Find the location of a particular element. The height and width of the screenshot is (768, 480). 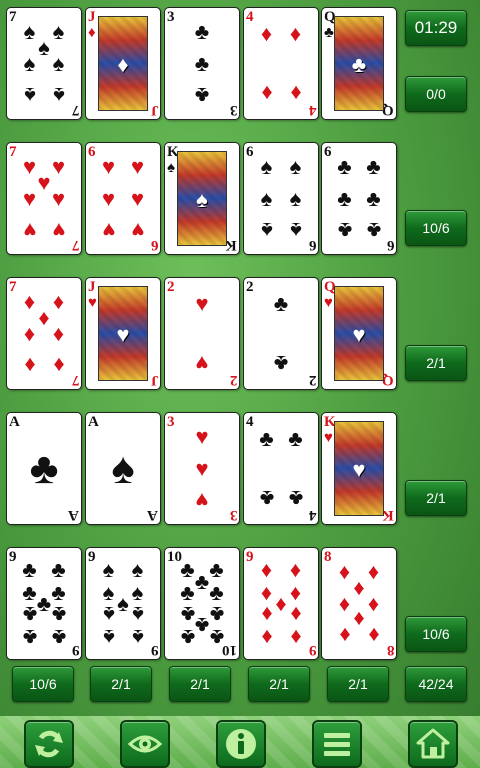

menu-icon is located at coordinates (337, 744).